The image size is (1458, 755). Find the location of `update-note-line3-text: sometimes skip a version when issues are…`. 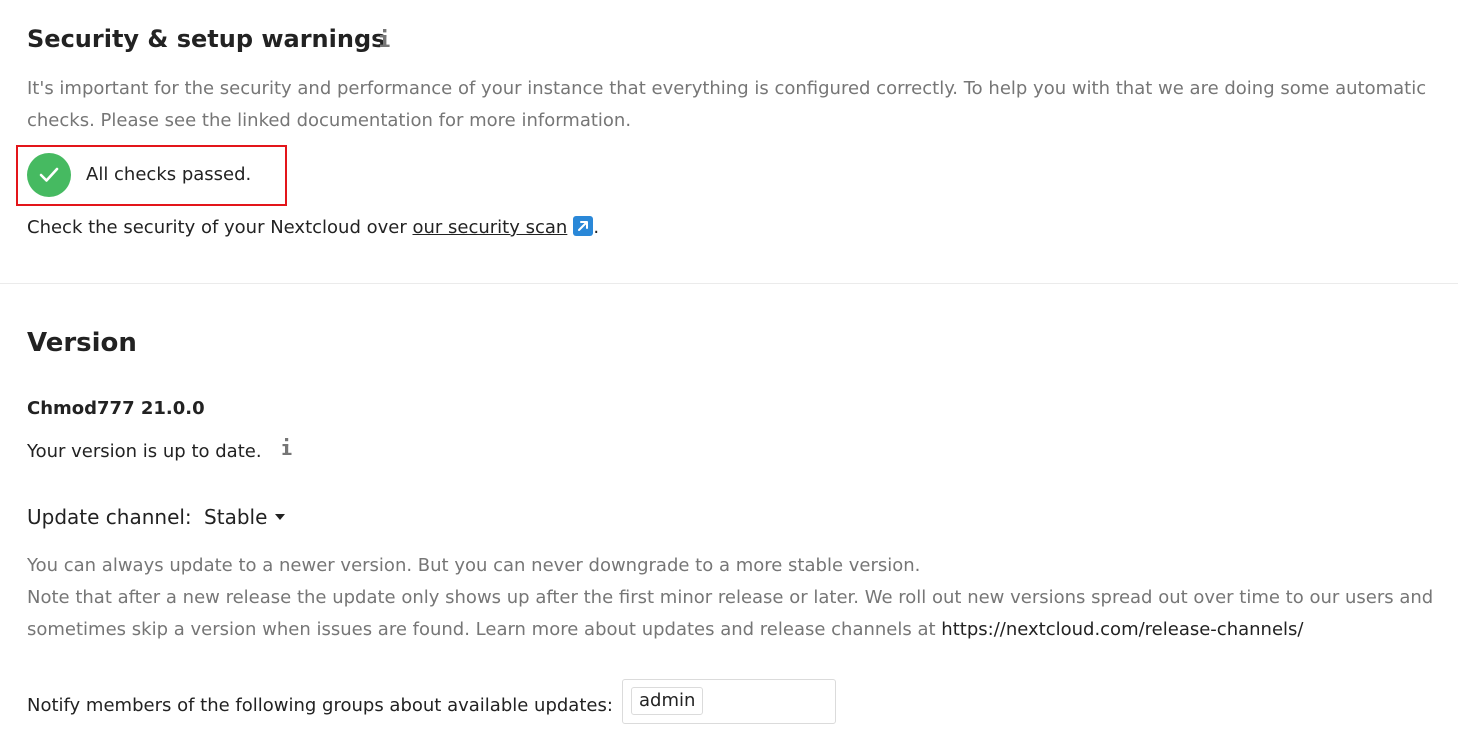

update-note-line3-text: sometimes skip a version when issues are… is located at coordinates (484, 629).